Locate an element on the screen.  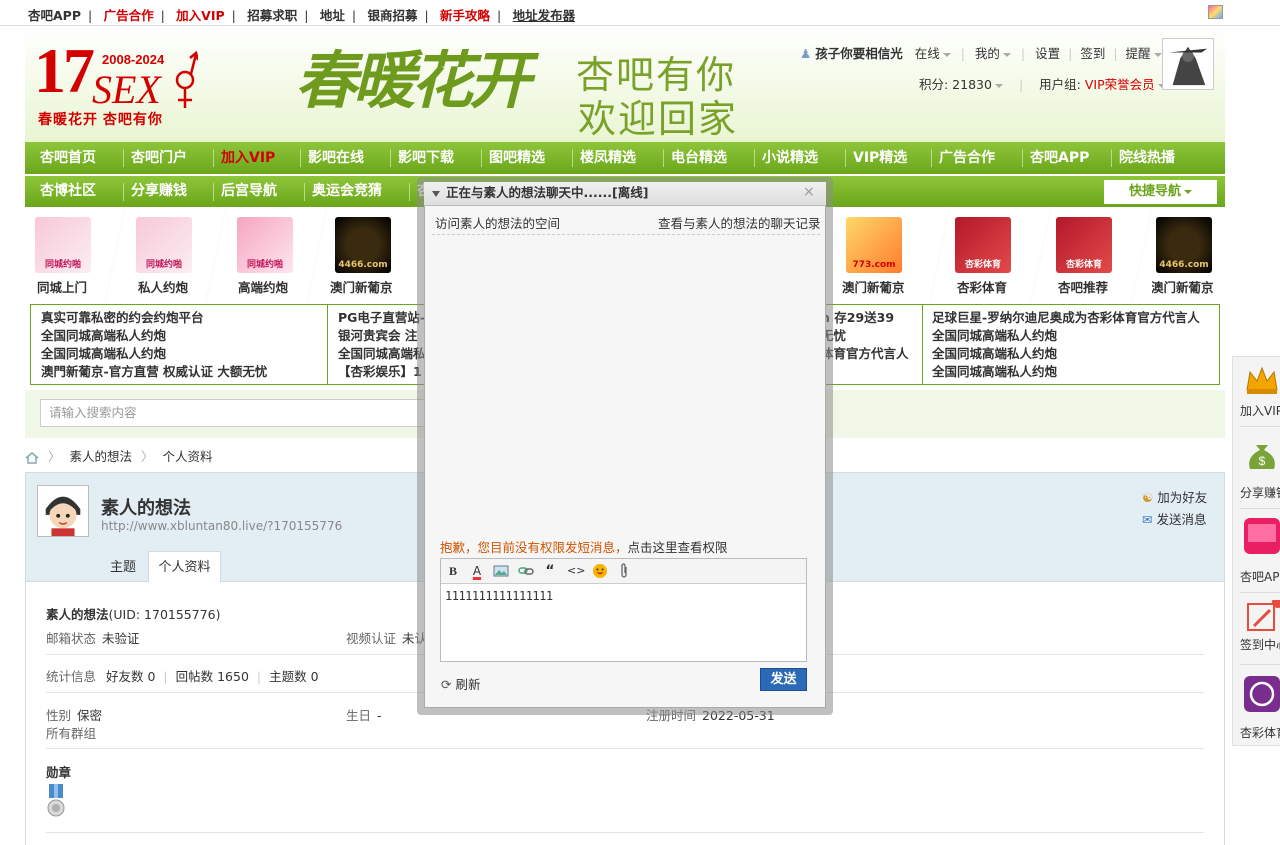
rightbar-sports: 杏彩体育 is located at coordinates (1260, 732).